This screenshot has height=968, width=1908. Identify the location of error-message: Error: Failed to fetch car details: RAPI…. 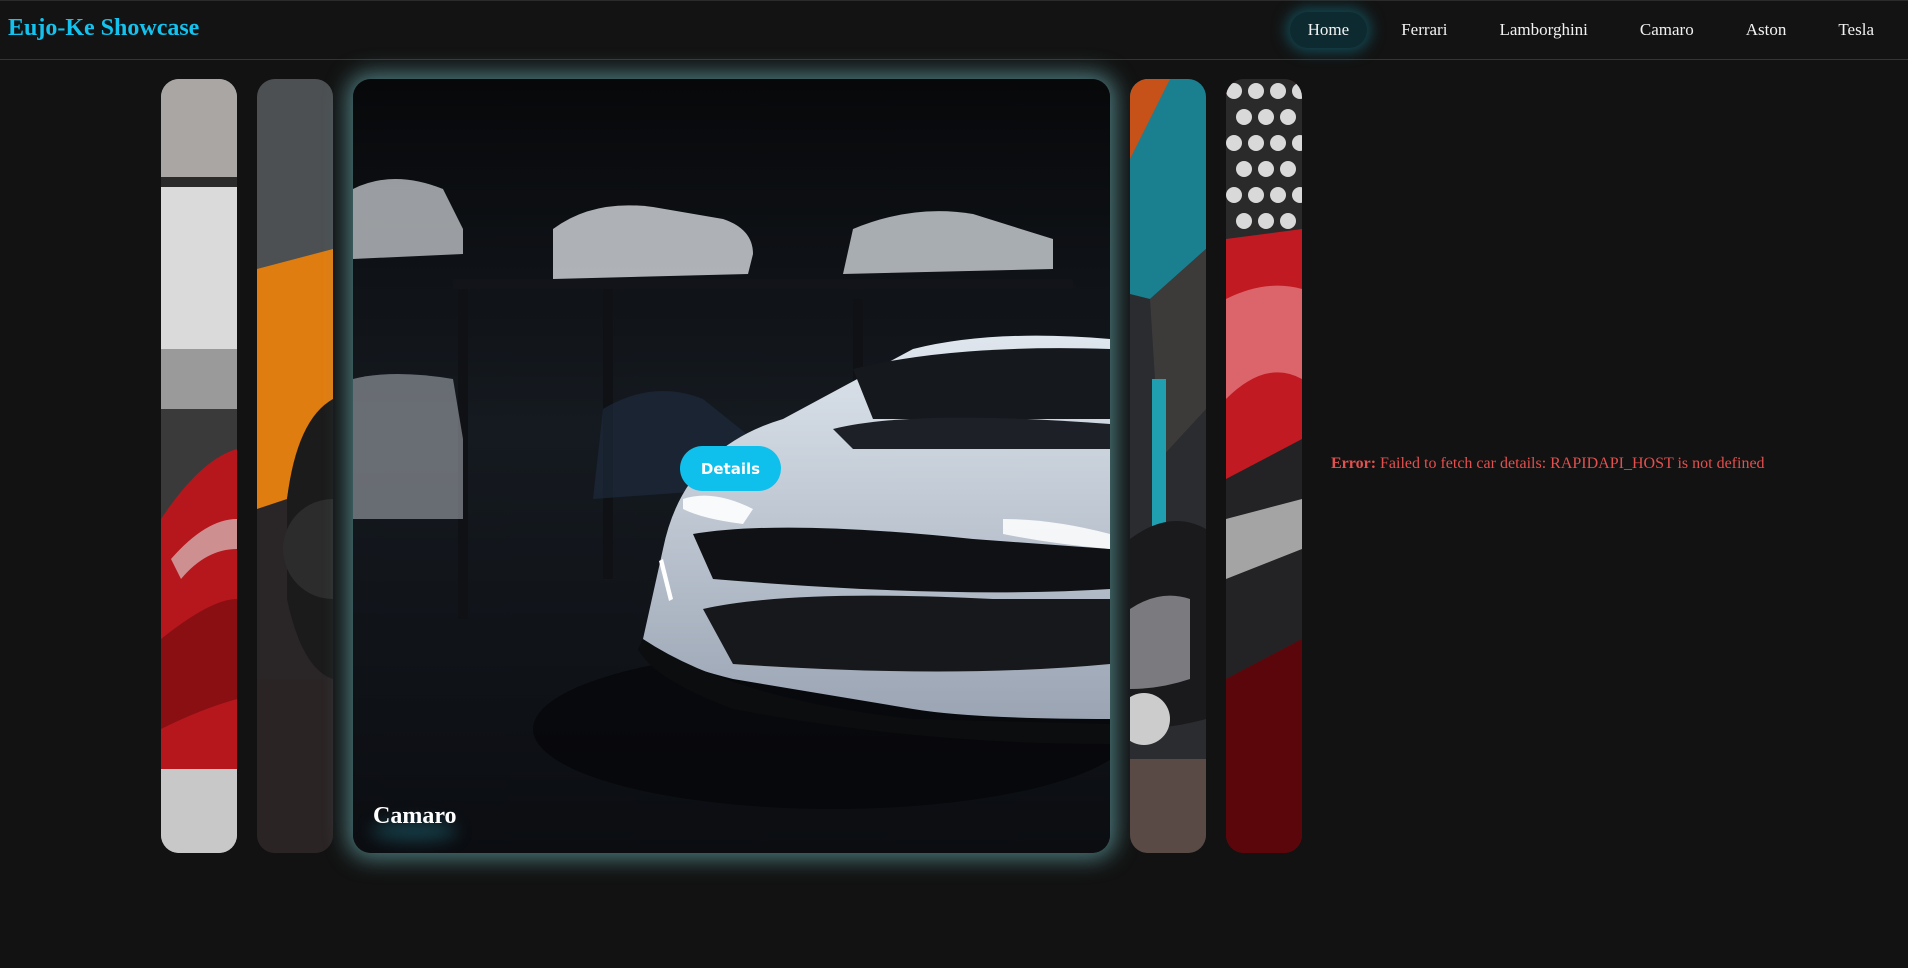
(1548, 464).